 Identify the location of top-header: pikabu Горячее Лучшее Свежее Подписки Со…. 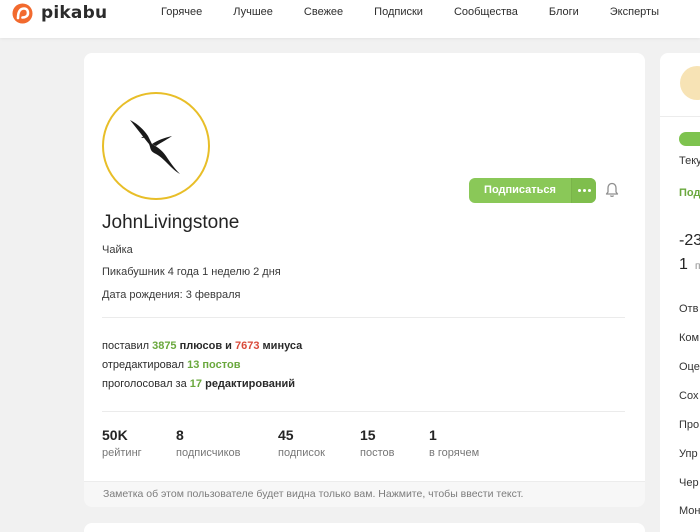
(350, 19).